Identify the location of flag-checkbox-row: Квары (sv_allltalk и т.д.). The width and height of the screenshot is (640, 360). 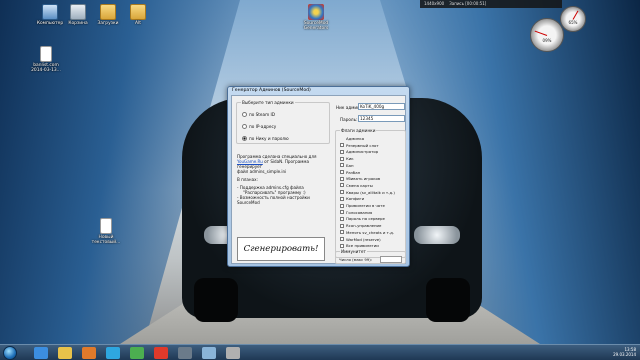
(367, 192).